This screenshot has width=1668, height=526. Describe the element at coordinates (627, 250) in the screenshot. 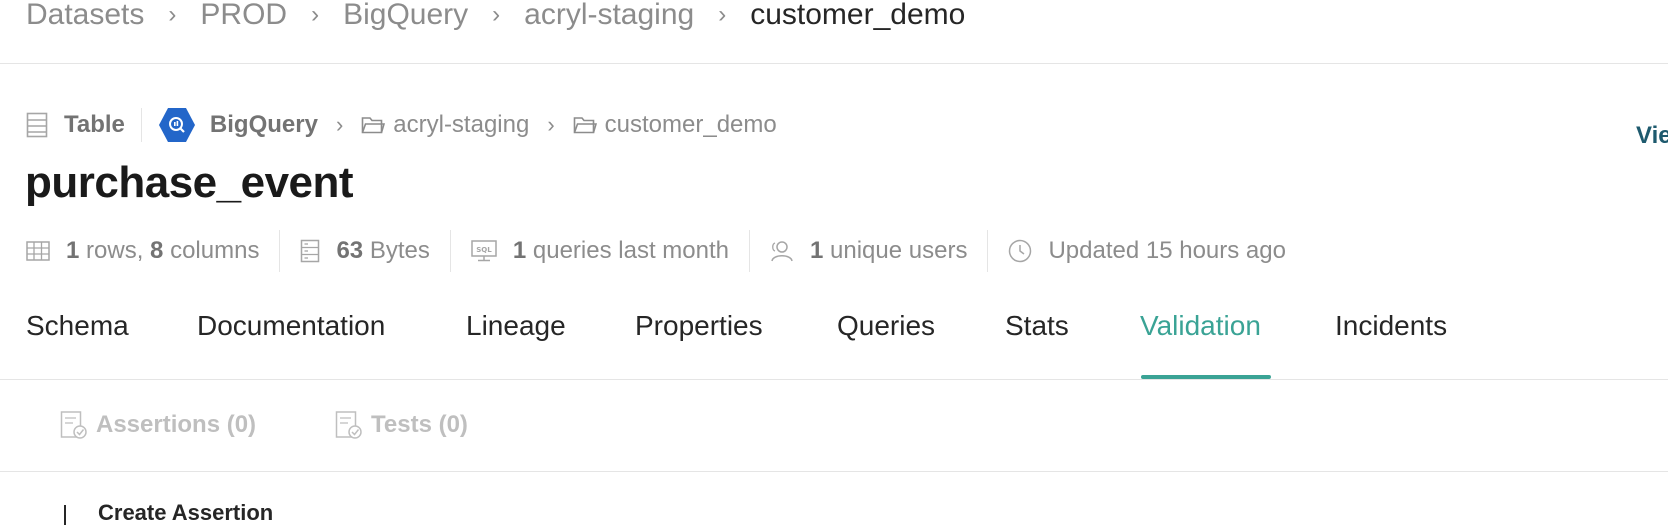

I see `queries-text: queries last month` at that location.